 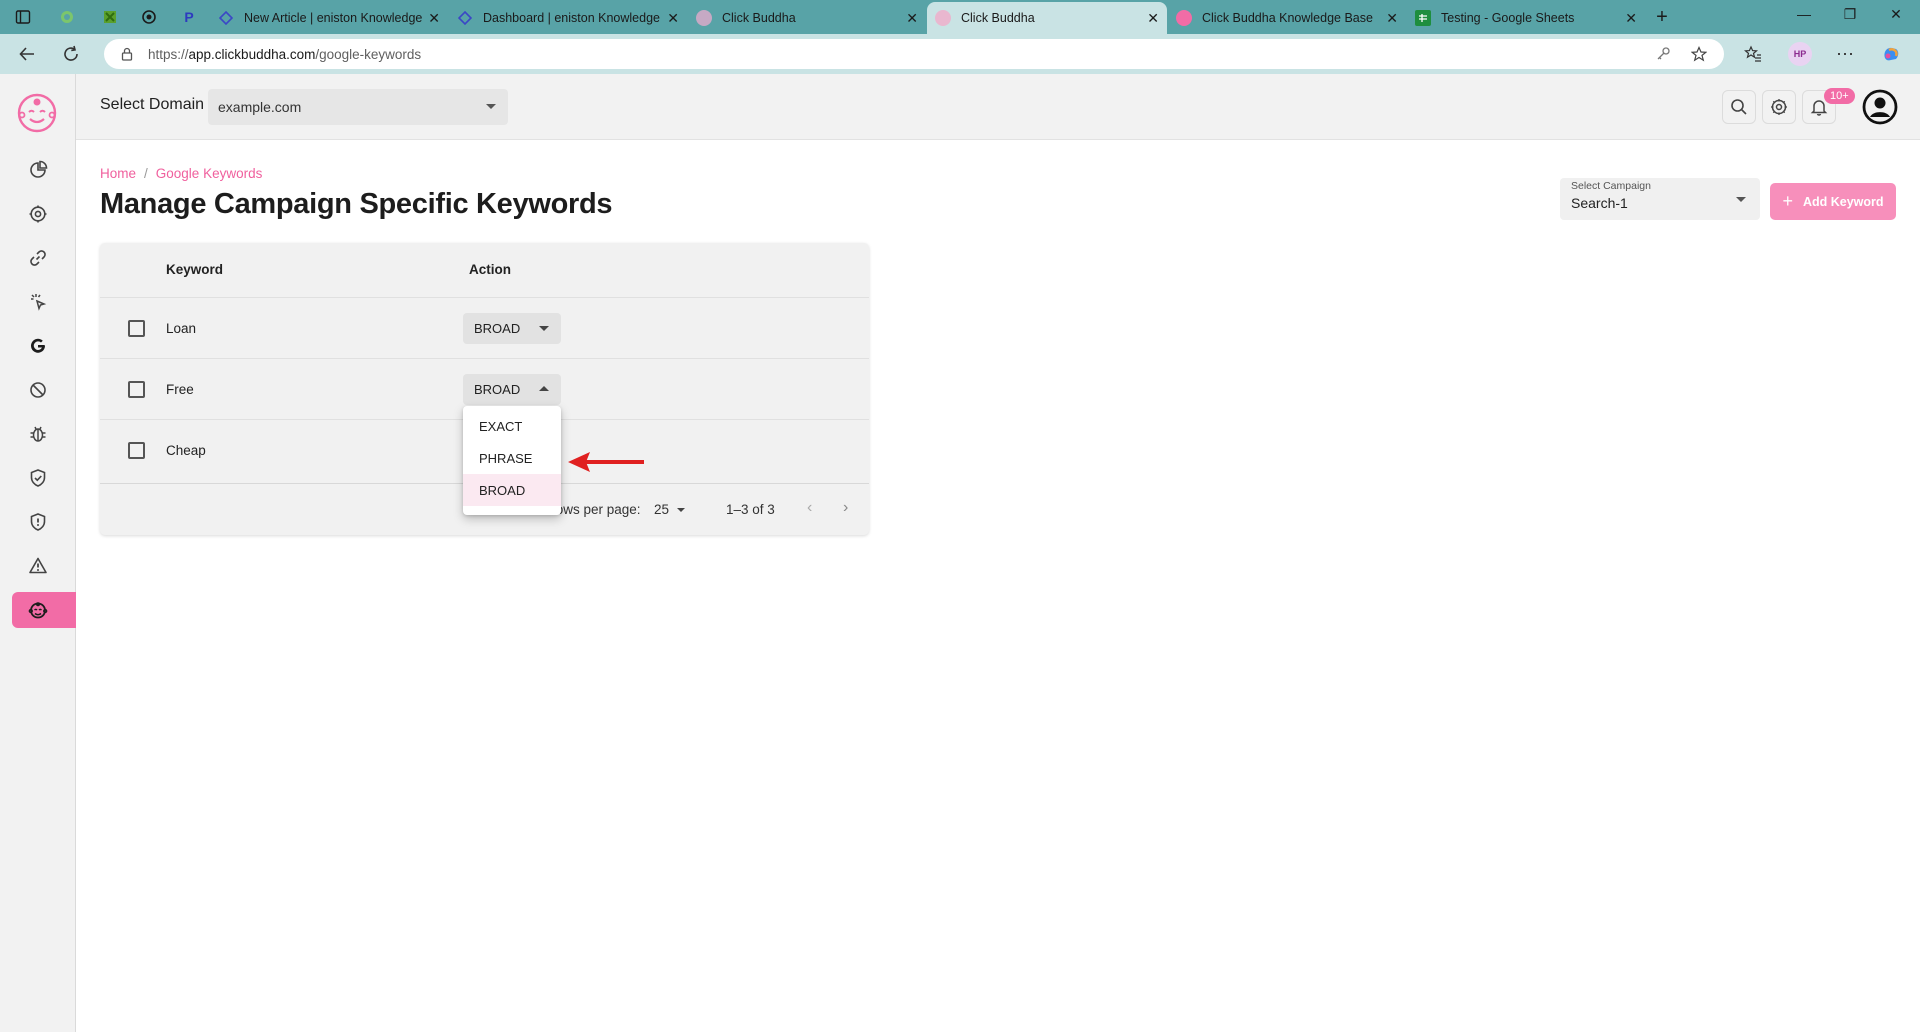 What do you see at coordinates (1287, 18) in the screenshot?
I see `browser-tab: Click Buddha Knowledge Base ✕` at bounding box center [1287, 18].